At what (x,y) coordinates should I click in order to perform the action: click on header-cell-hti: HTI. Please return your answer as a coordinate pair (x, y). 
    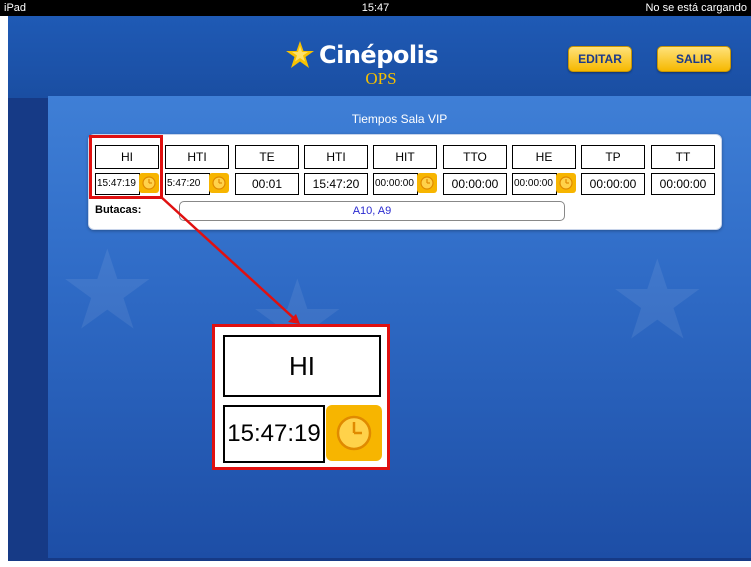
    Looking at the image, I should click on (197, 157).